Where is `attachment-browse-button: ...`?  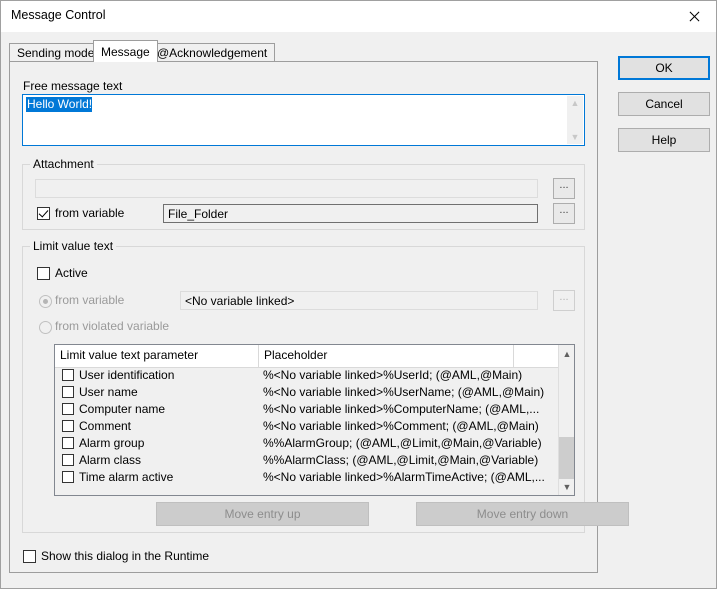 attachment-browse-button: ... is located at coordinates (564, 188).